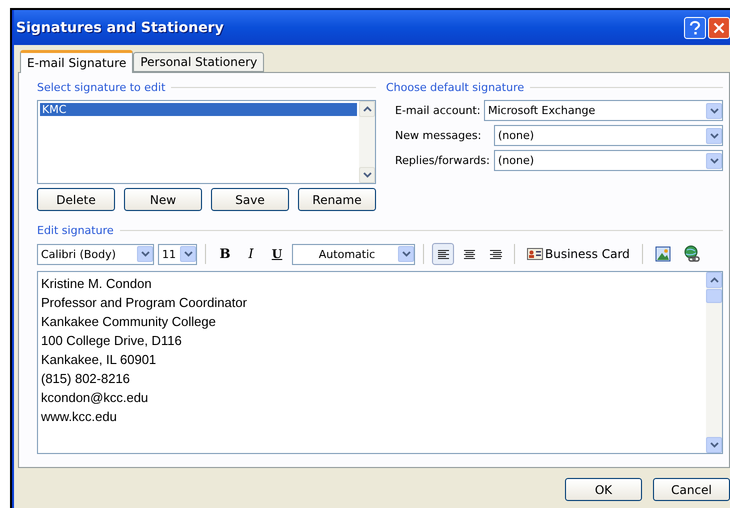  Describe the element at coordinates (691, 254) in the screenshot. I see `globe-link-icon` at that location.